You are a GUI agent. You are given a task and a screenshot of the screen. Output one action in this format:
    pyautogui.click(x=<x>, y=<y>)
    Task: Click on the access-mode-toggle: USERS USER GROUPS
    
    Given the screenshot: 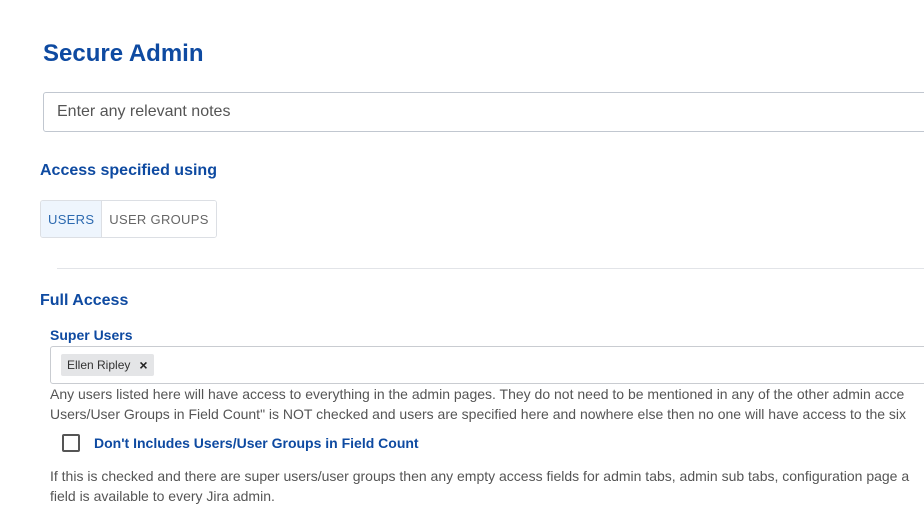 What is the action you would take?
    pyautogui.click(x=128, y=219)
    